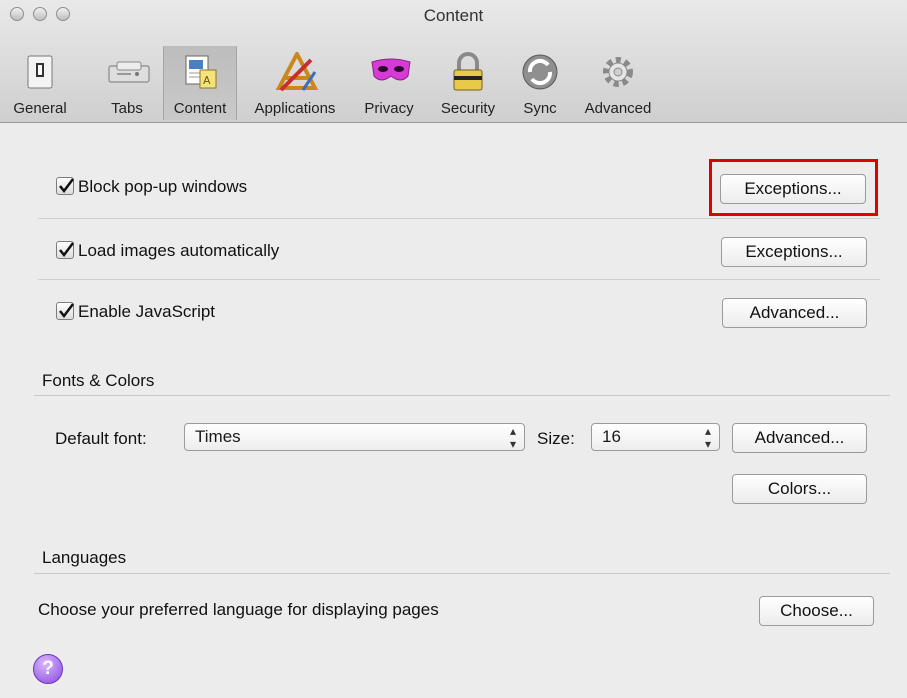 The image size is (907, 698). I want to click on default-font-select: Times ▴ ▾, so click(354, 437).